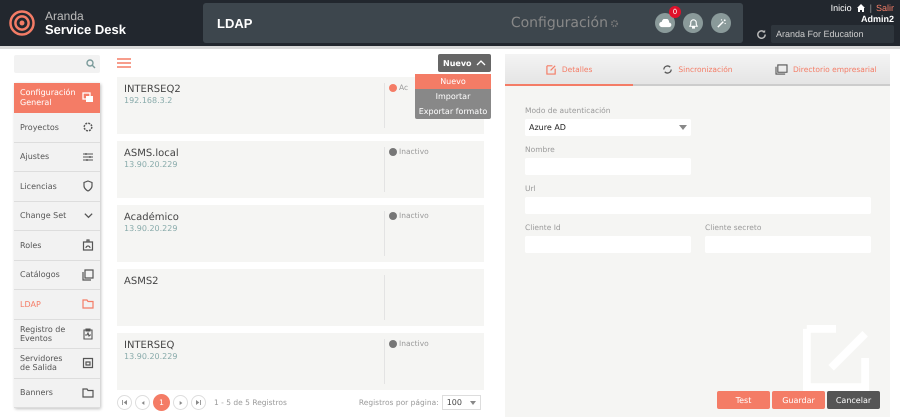 The width and height of the screenshot is (900, 417). What do you see at coordinates (551, 69) in the screenshot?
I see `edit-icon` at bounding box center [551, 69].